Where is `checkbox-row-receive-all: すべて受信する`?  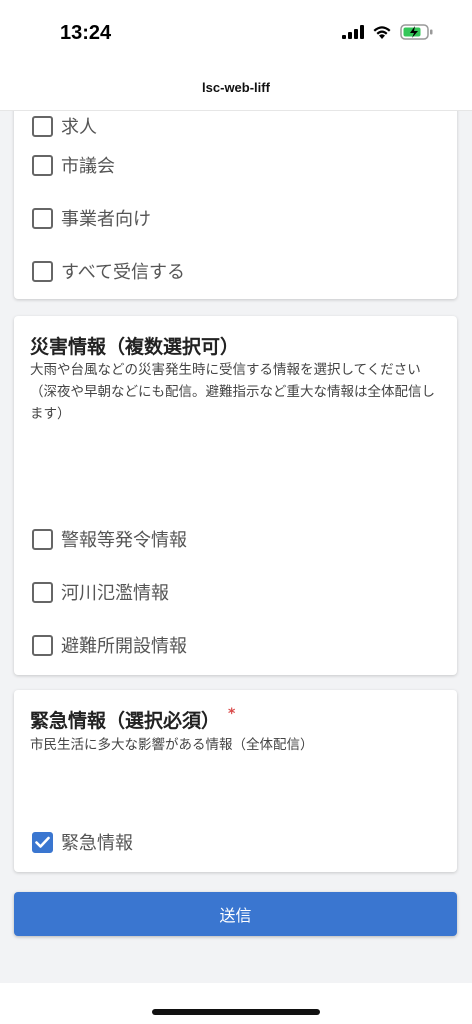 checkbox-row-receive-all: すべて受信する is located at coordinates (108, 271).